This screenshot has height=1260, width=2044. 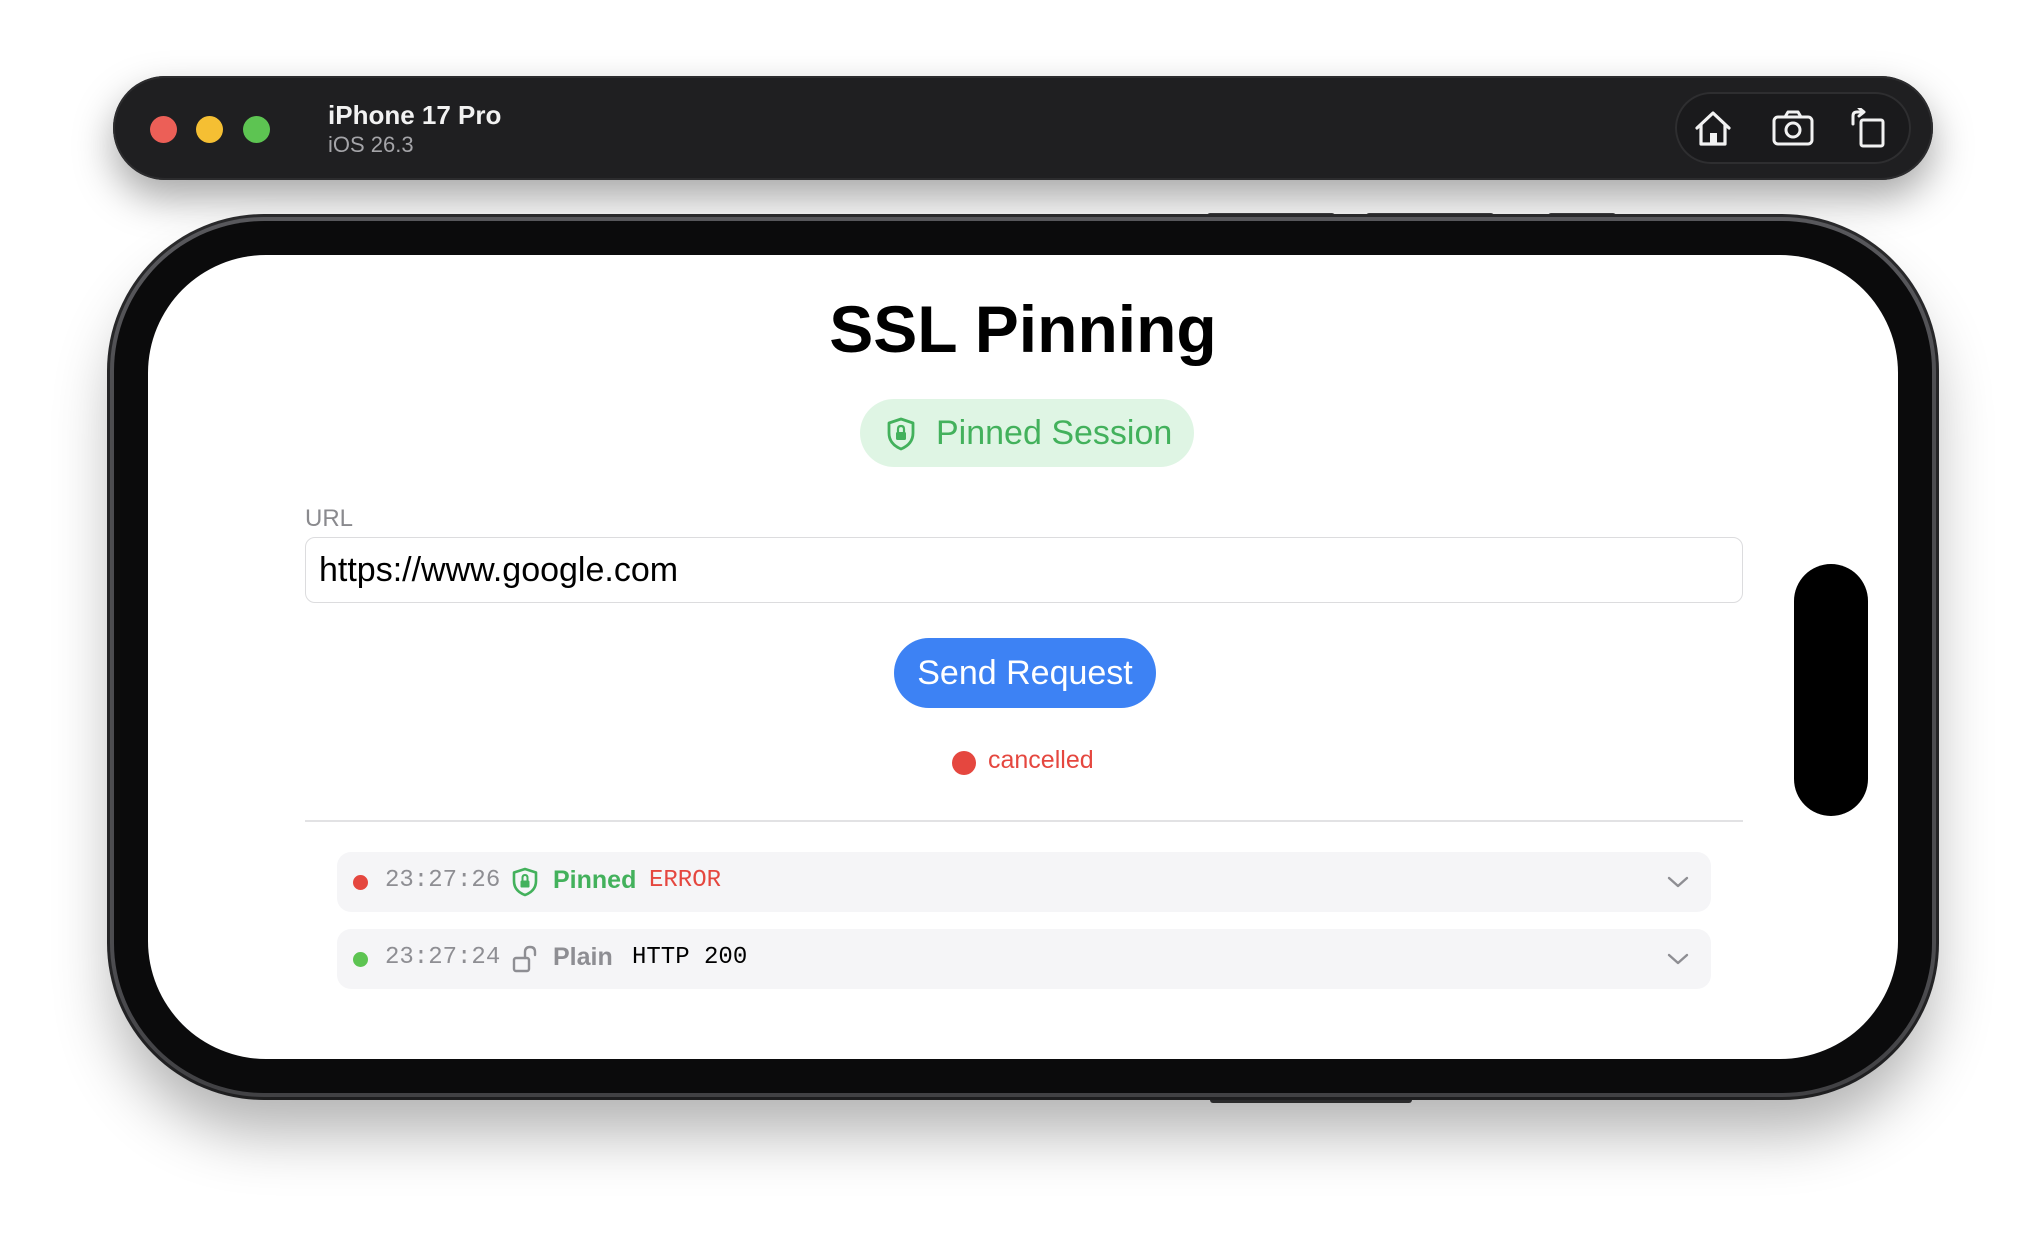 I want to click on rotate-icon, so click(x=1868, y=127).